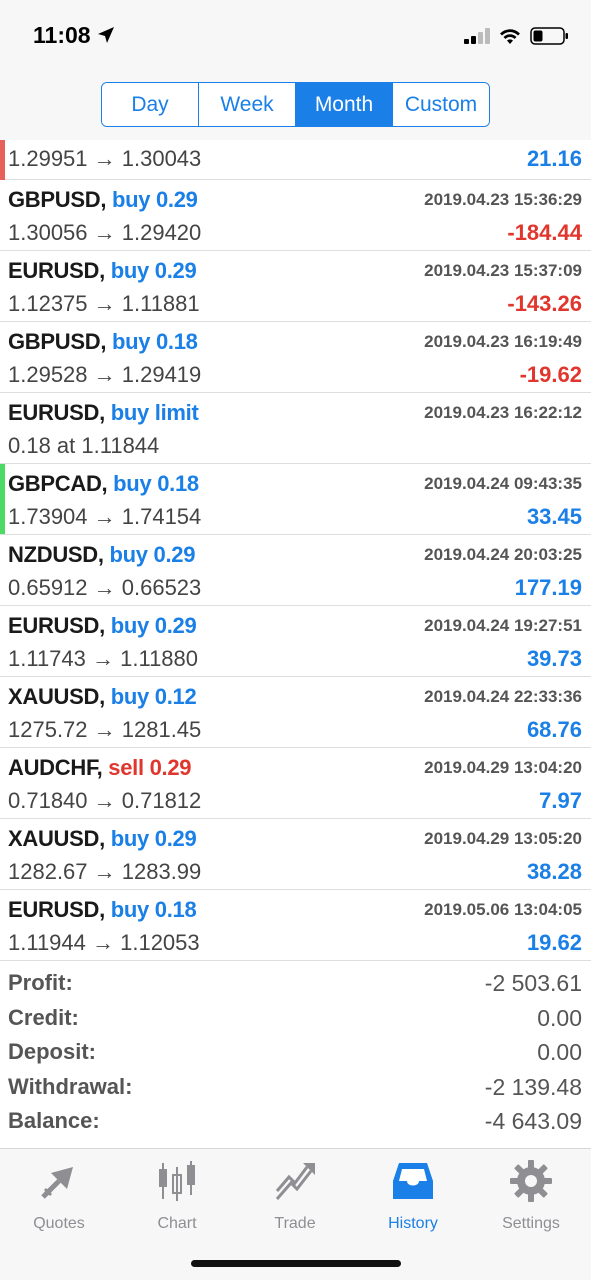  What do you see at coordinates (503, 696) in the screenshot?
I see `trade-time: 2019.04.24 22:33:36` at bounding box center [503, 696].